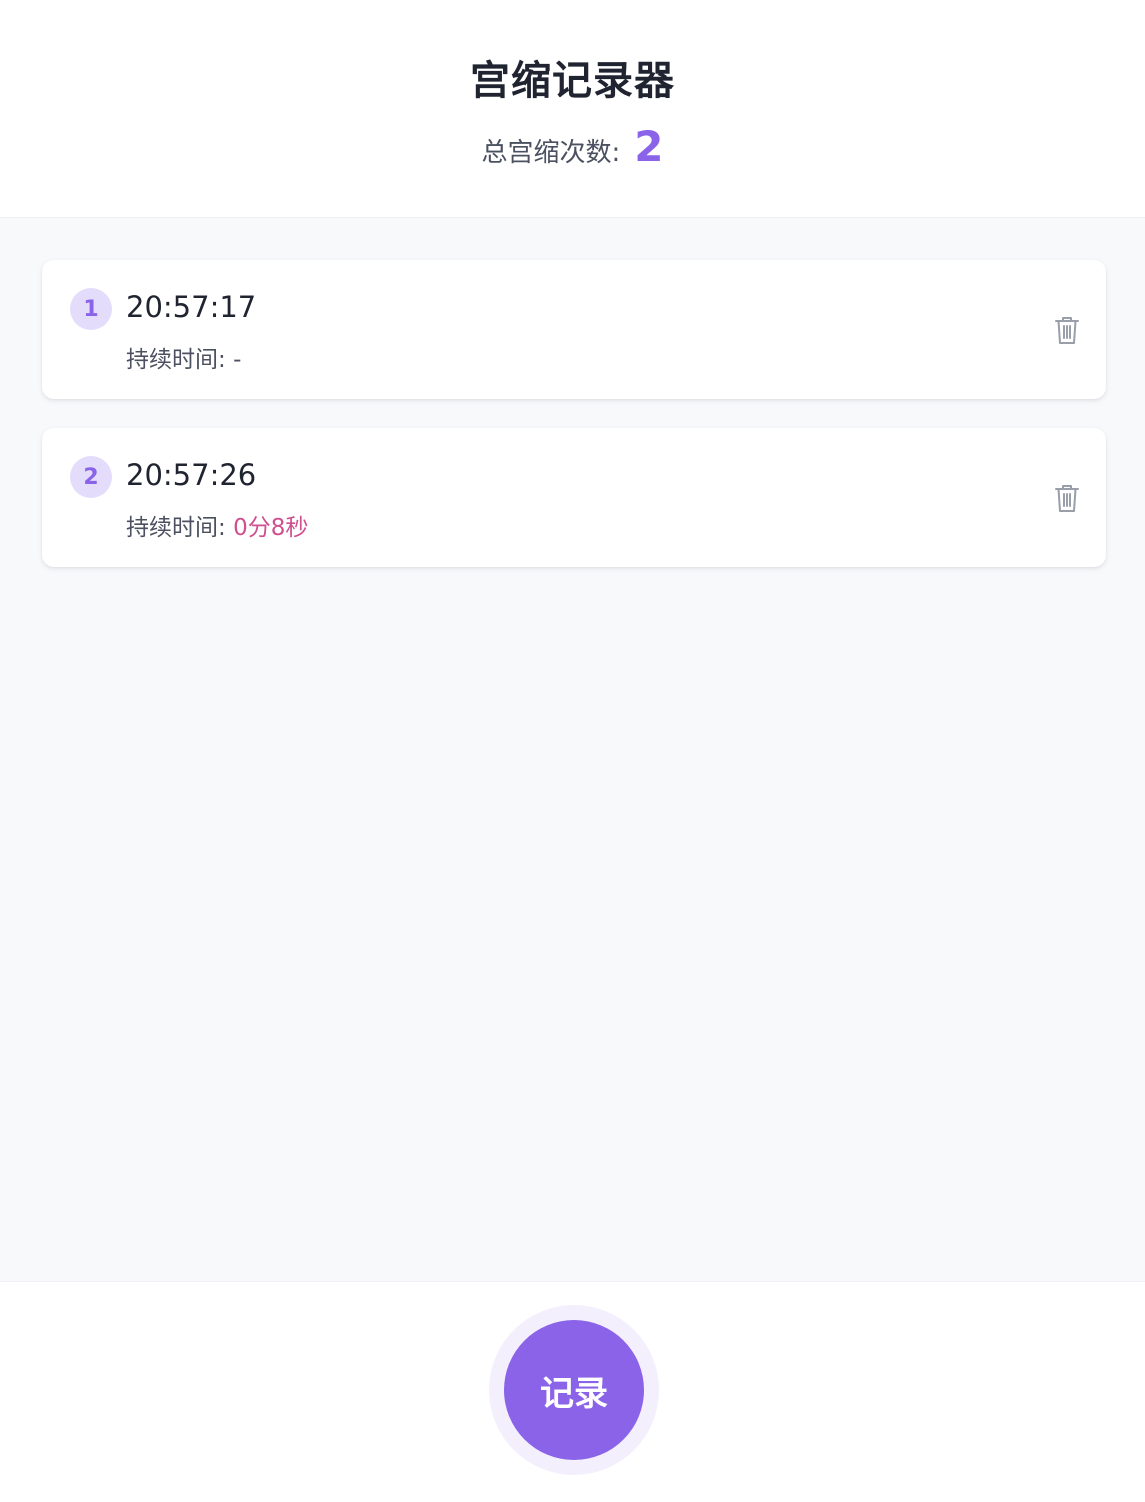 Image resolution: width=1145 pixels, height=1502 pixels. I want to click on record-button-ring: 记录, so click(574, 1390).